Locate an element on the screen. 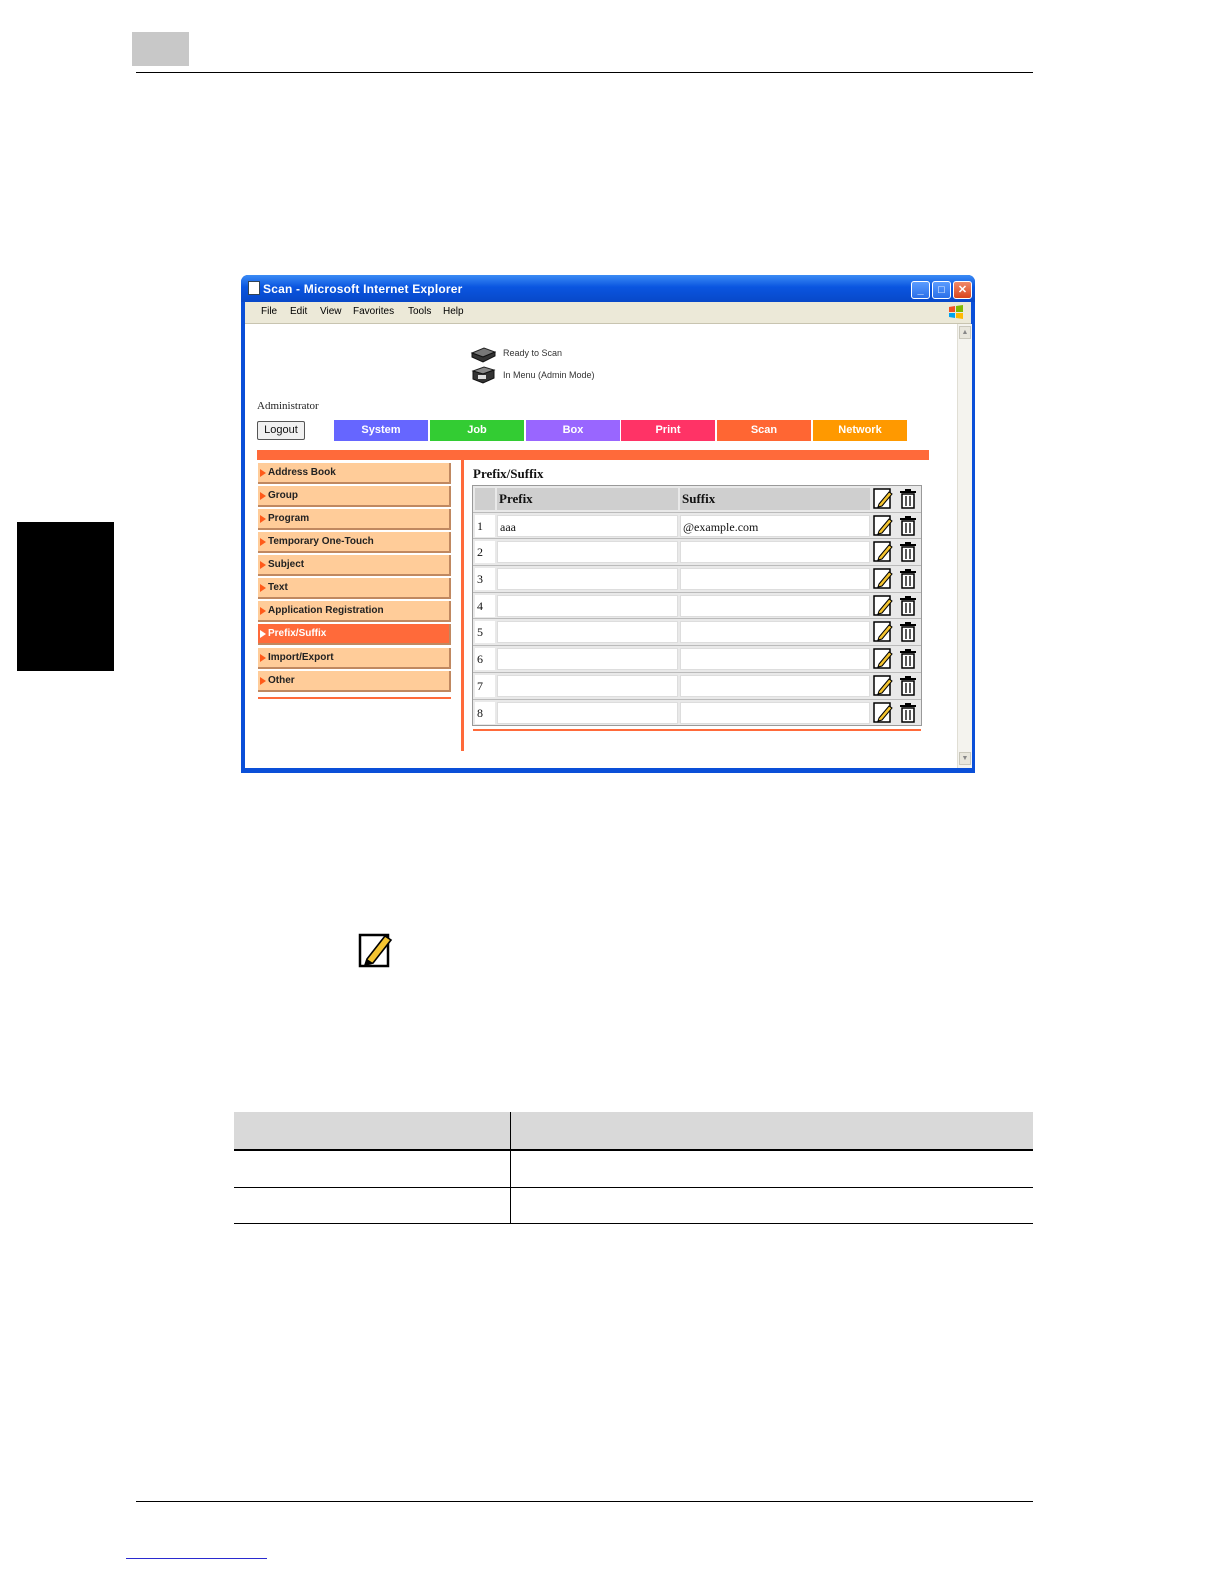 This screenshot has width=1224, height=1584. table-rule is located at coordinates (633, 1150).